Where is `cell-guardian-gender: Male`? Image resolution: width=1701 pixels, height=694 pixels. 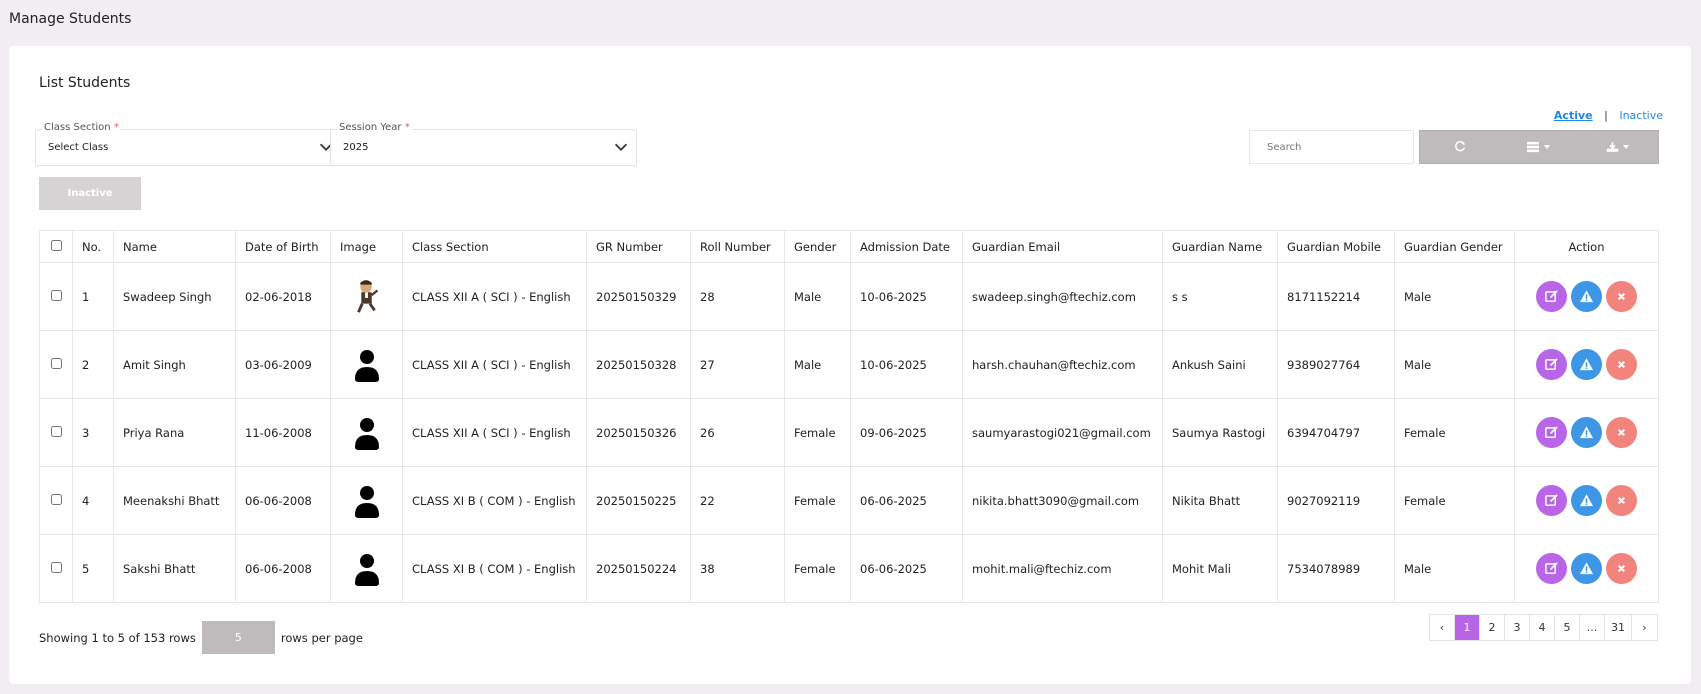
cell-guardian-gender: Male is located at coordinates (1454, 364).